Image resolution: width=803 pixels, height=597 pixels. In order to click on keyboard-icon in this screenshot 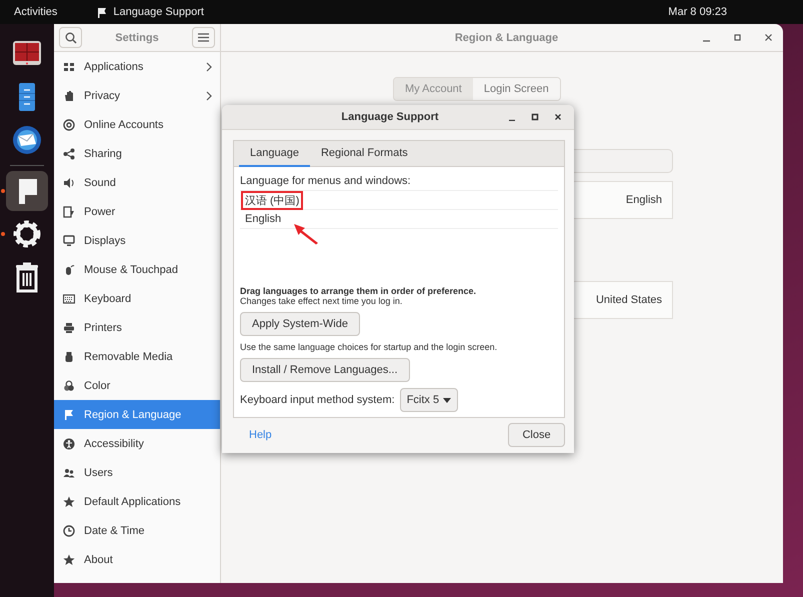, I will do `click(69, 298)`.